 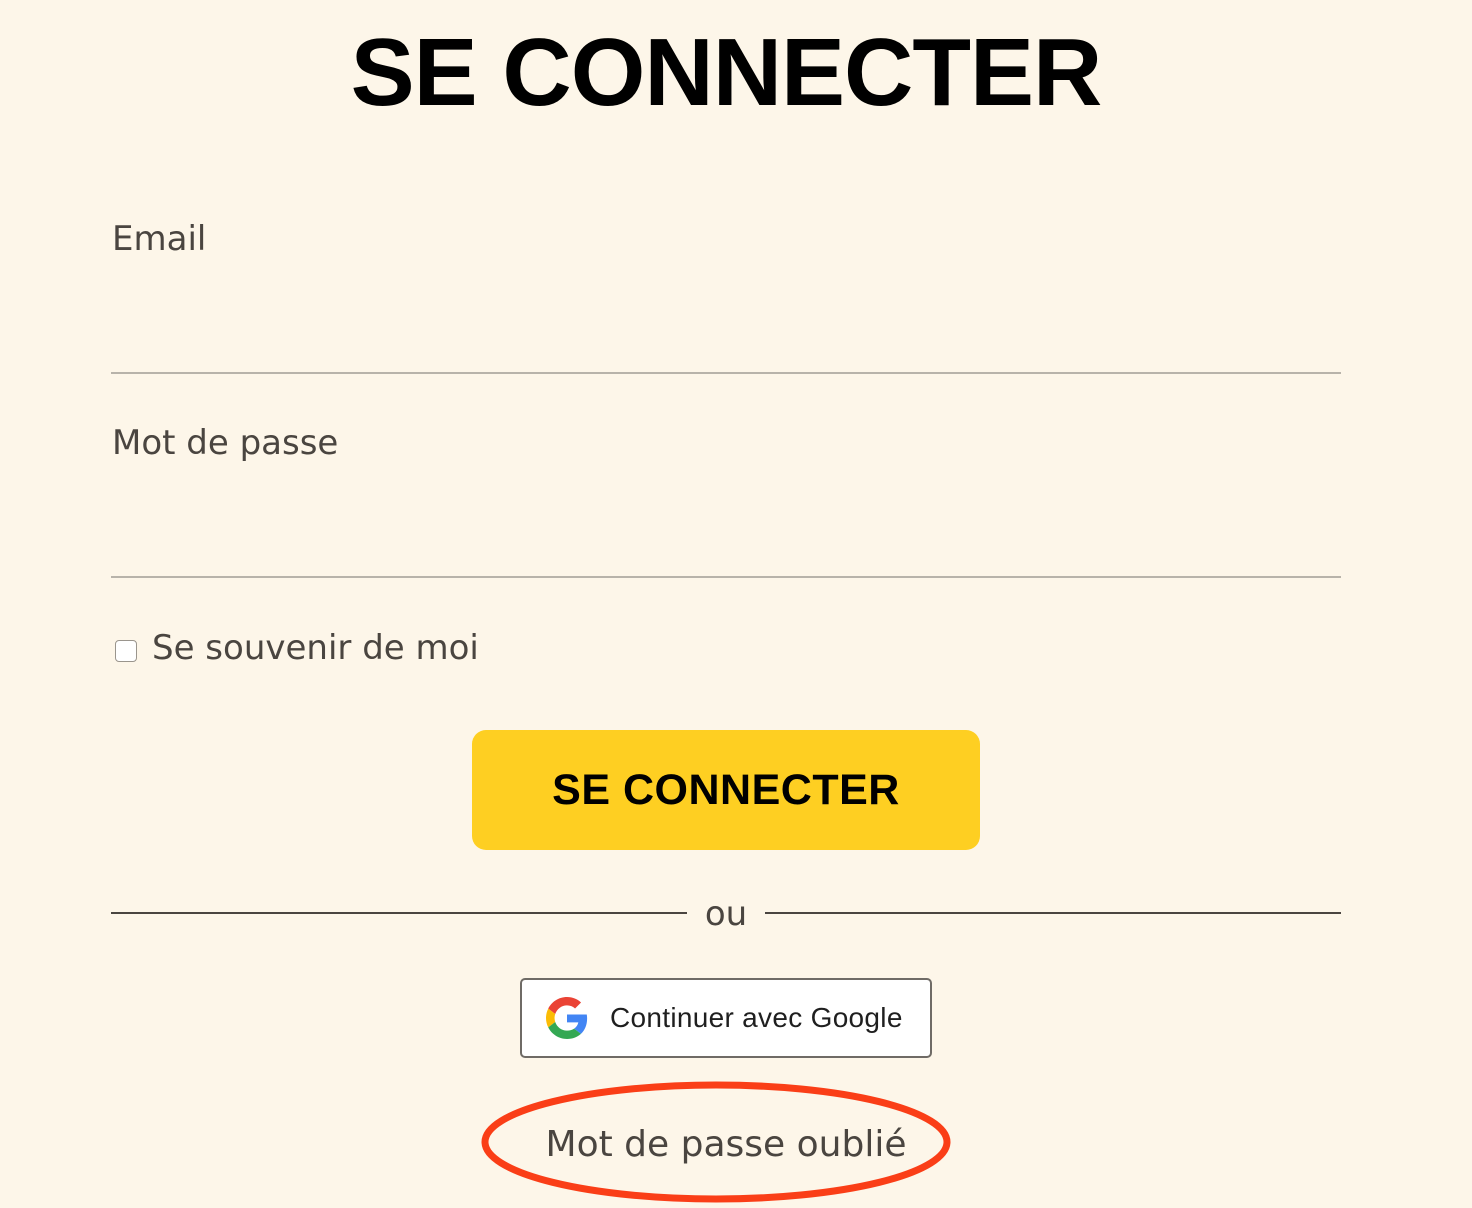 What do you see at coordinates (126, 651) in the screenshot?
I see `remember-me-checkbox` at bounding box center [126, 651].